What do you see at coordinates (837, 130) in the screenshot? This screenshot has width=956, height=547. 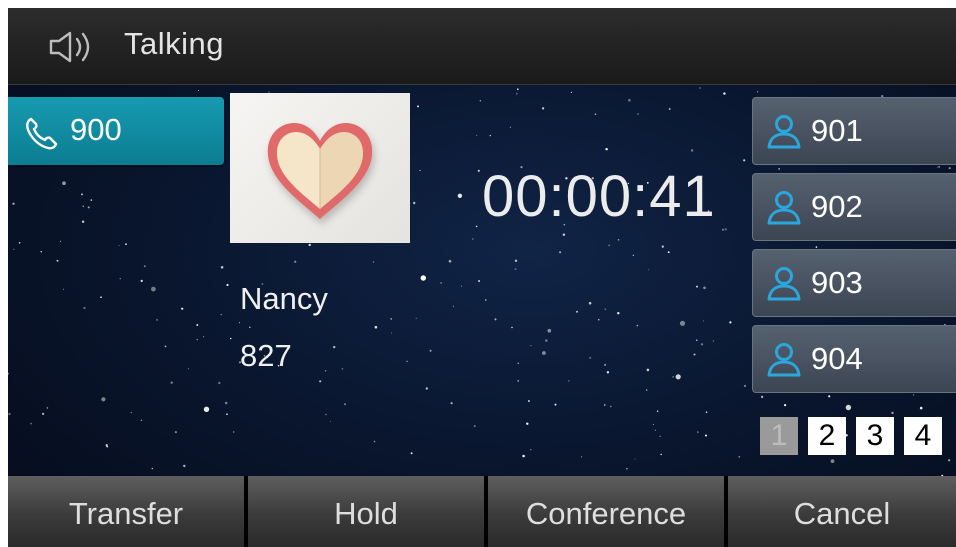 I see `contact-key-label: 901` at bounding box center [837, 130].